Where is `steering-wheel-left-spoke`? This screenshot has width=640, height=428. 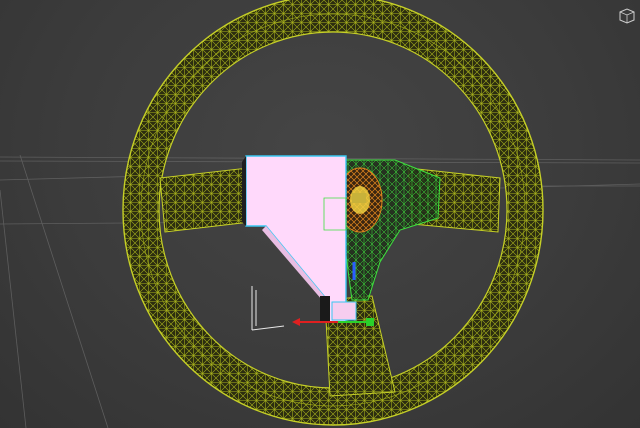 steering-wheel-left-spoke is located at coordinates (205, 200).